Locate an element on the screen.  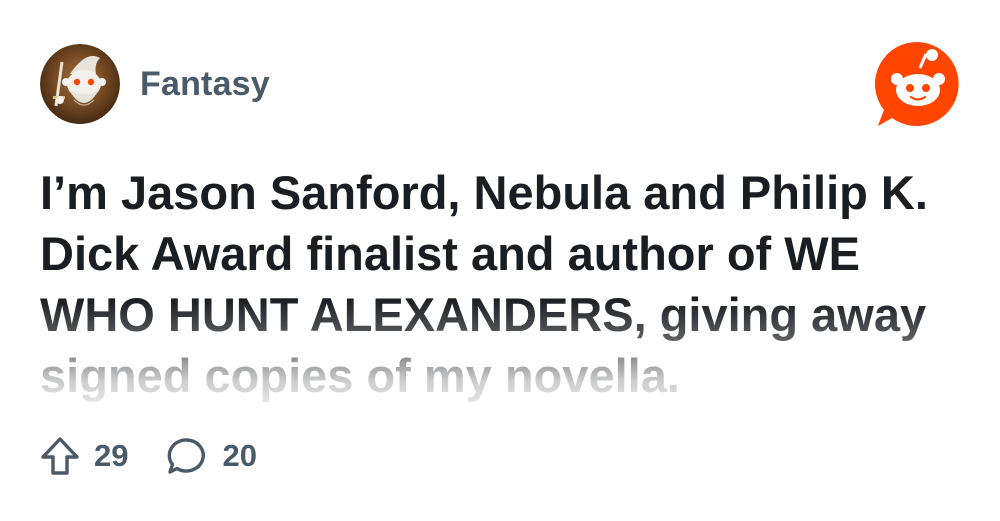
upvote-count: 29 is located at coordinates (111, 455).